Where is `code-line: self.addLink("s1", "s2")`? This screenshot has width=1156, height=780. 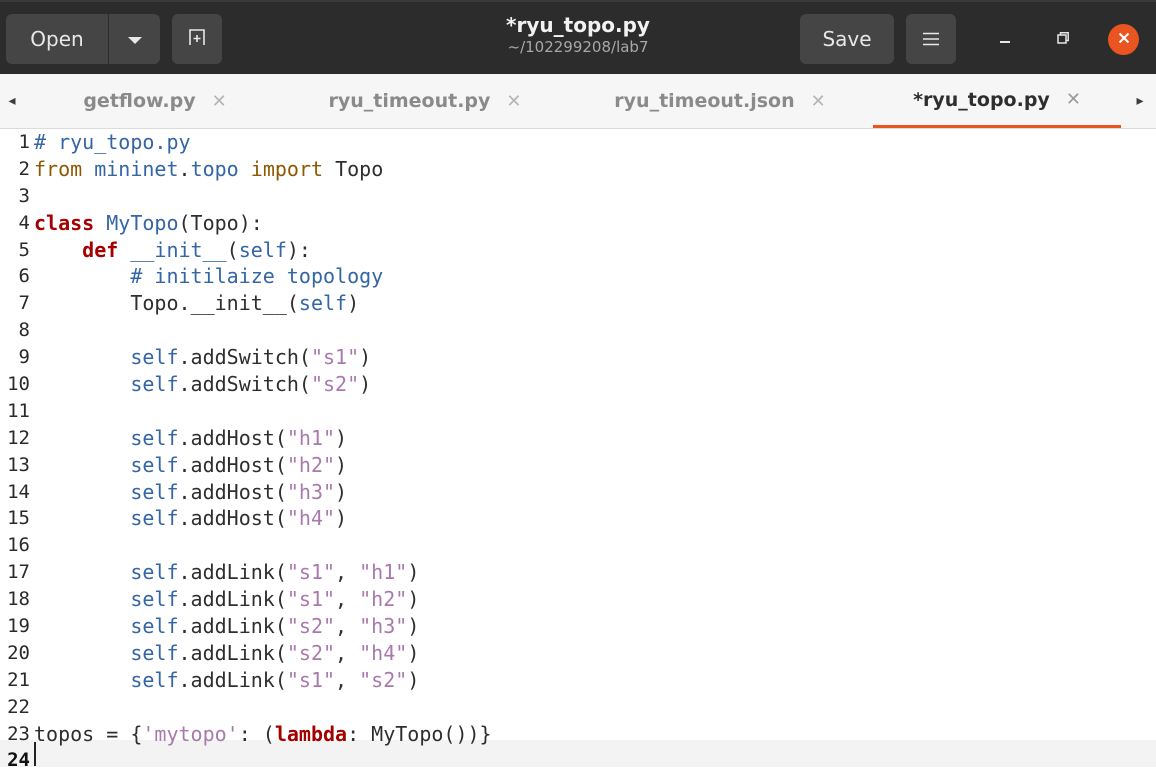
code-line: self.addLink("s1", "s2") is located at coordinates (595, 680).